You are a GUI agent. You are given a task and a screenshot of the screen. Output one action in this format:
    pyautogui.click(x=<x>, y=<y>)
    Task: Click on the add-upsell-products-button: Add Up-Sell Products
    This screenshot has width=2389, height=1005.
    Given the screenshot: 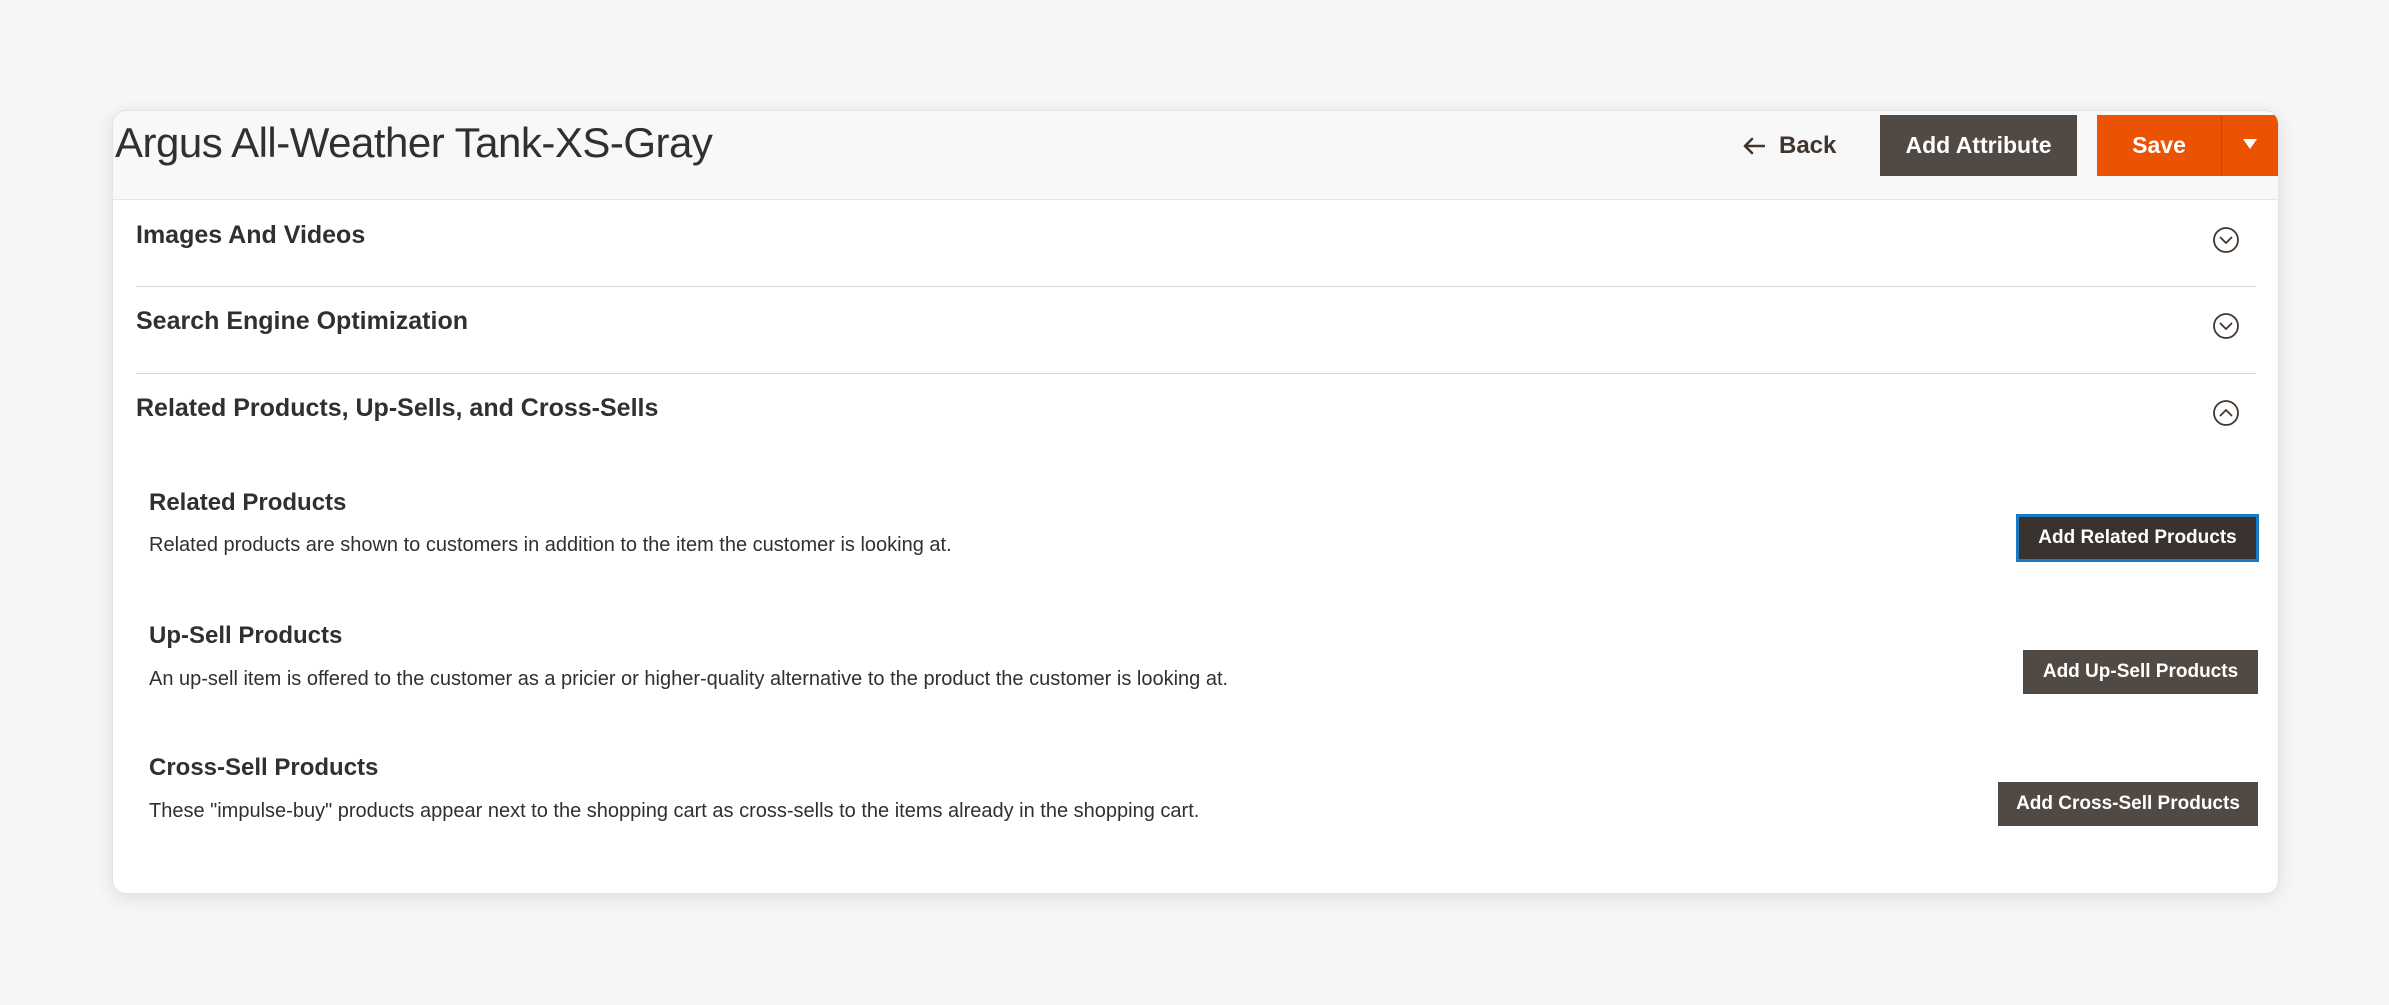 What is the action you would take?
    pyautogui.click(x=2140, y=672)
    